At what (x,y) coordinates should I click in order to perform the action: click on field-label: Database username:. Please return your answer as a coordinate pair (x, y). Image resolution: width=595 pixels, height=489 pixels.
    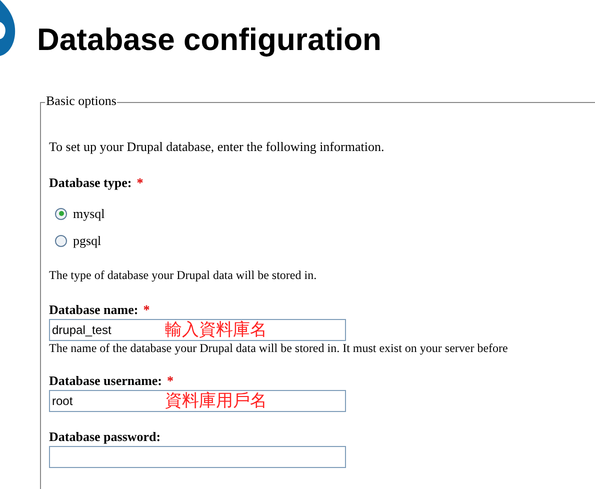
    Looking at the image, I should click on (105, 380).